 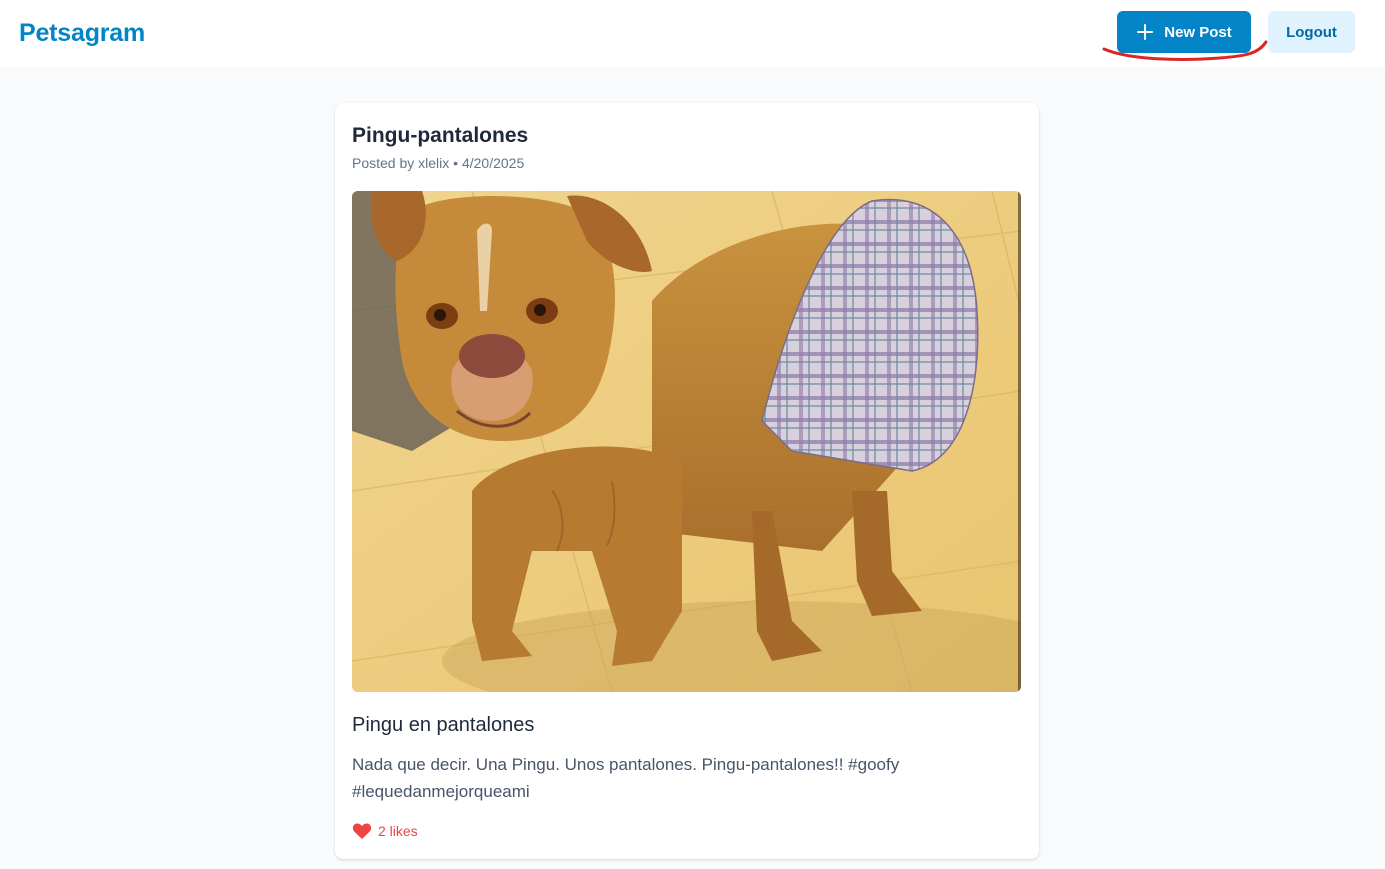 I want to click on heart-icon, so click(x=362, y=831).